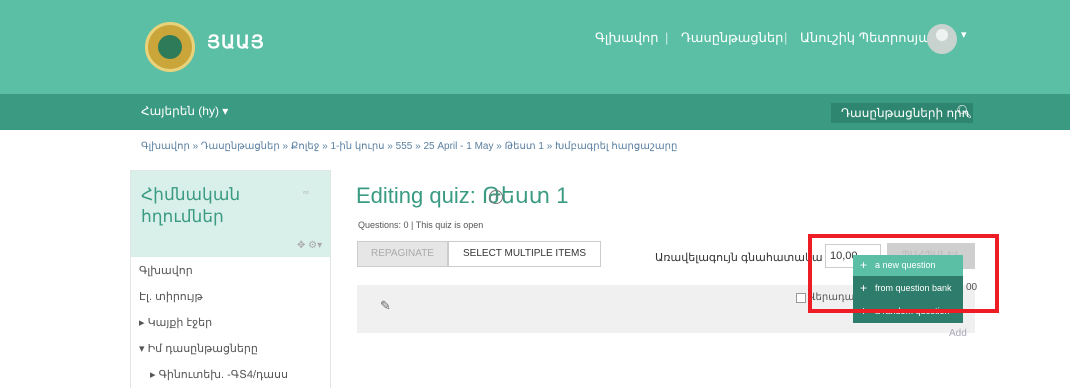 The height and width of the screenshot is (388, 1070). What do you see at coordinates (964, 112) in the screenshot?
I see `search-icon: 🔍︎` at bounding box center [964, 112].